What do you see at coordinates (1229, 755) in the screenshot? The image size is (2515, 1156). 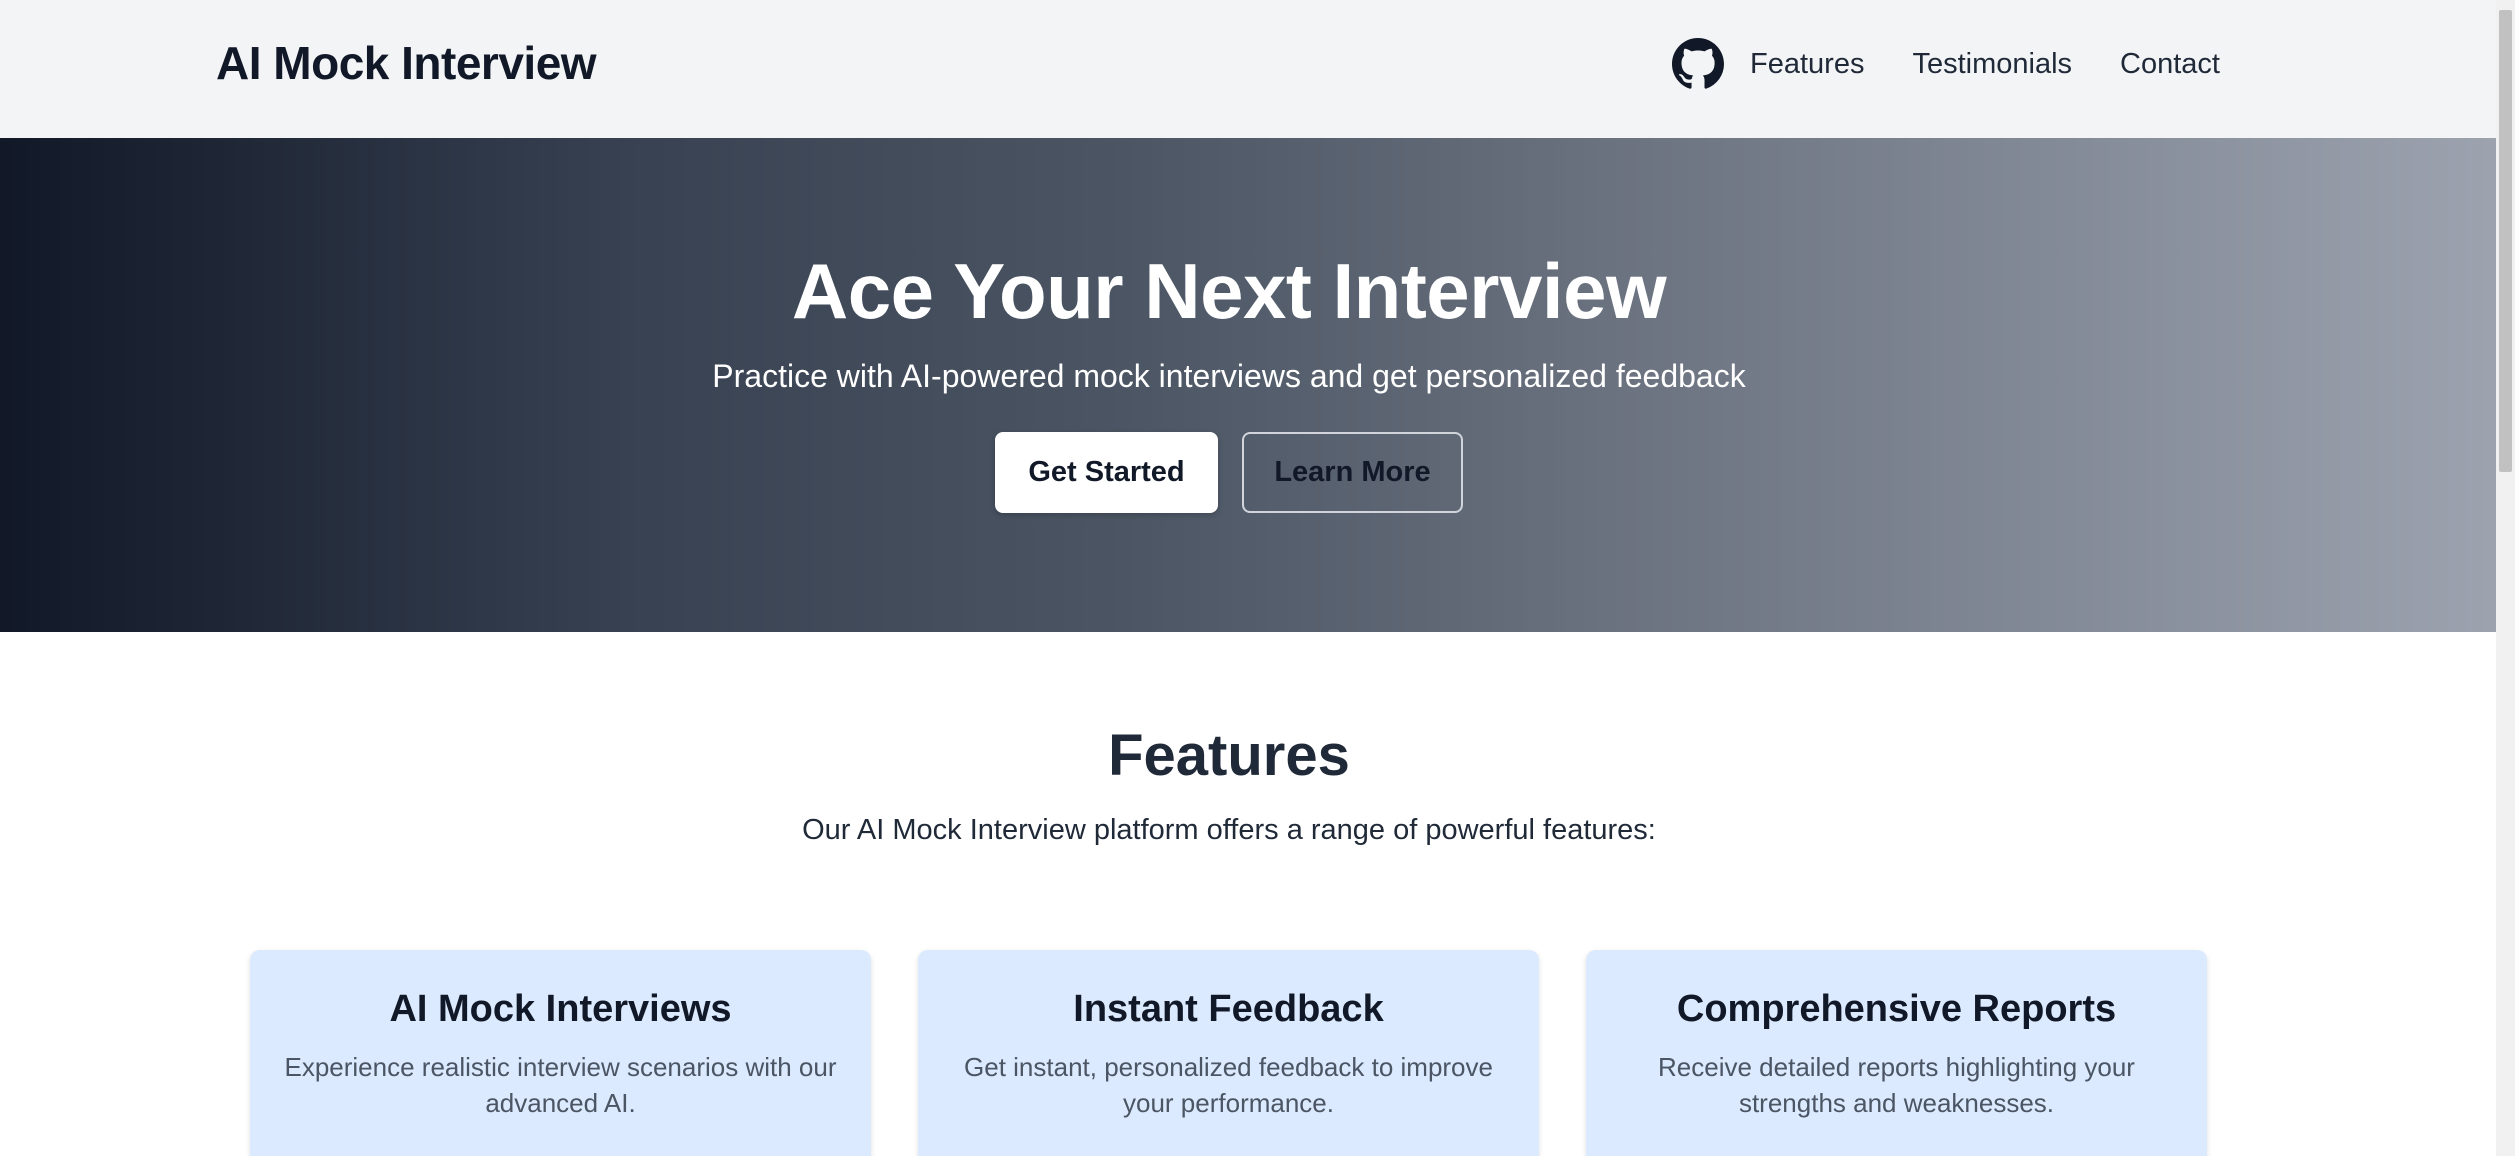 I see `features-title: Features` at bounding box center [1229, 755].